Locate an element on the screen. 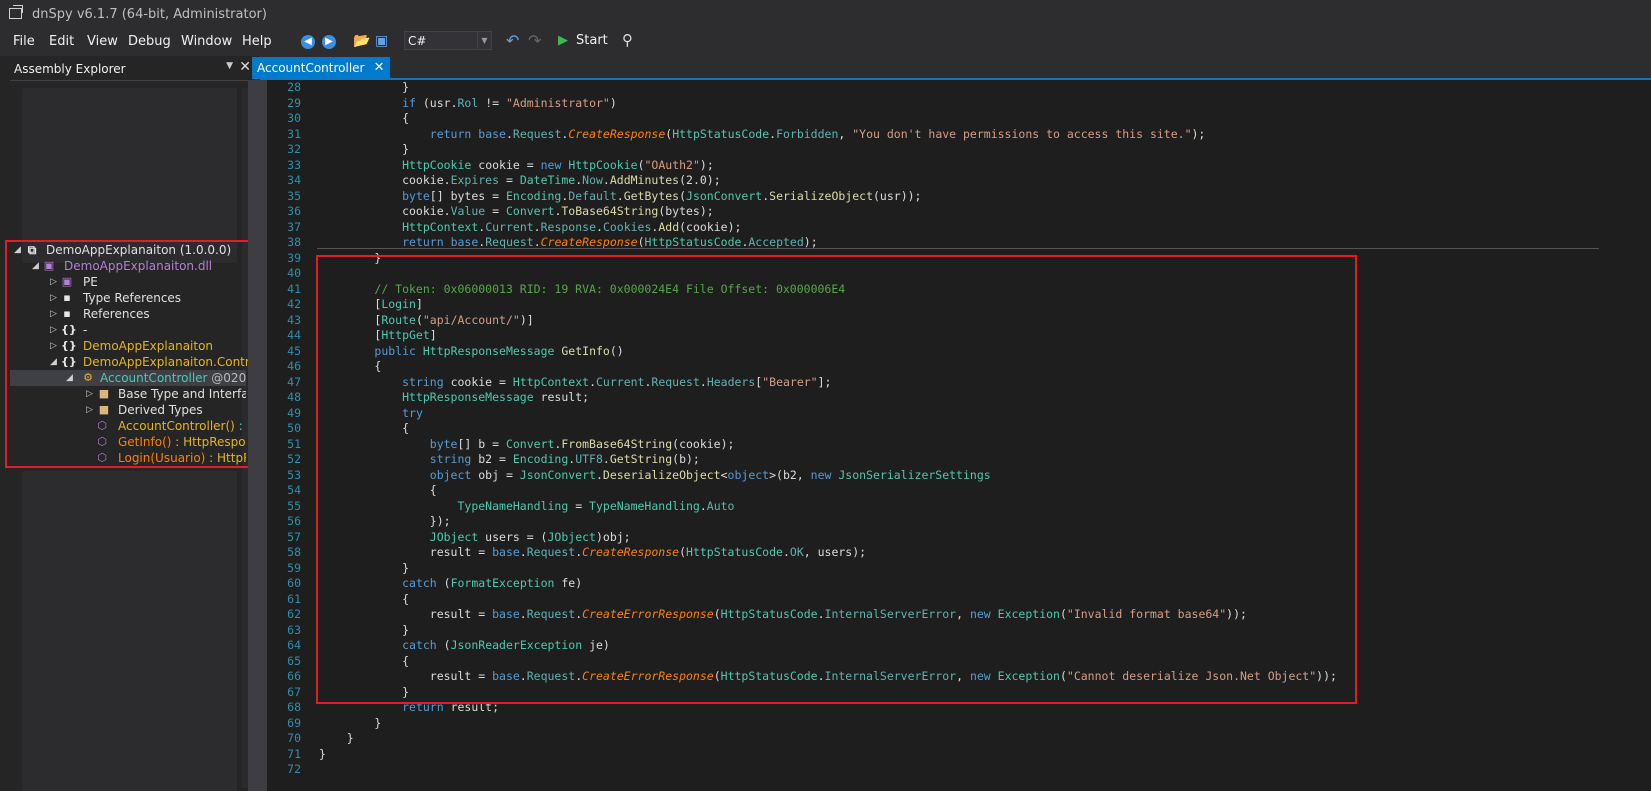 The width and height of the screenshot is (1651, 791). code-line: { is located at coordinates (364, 118).